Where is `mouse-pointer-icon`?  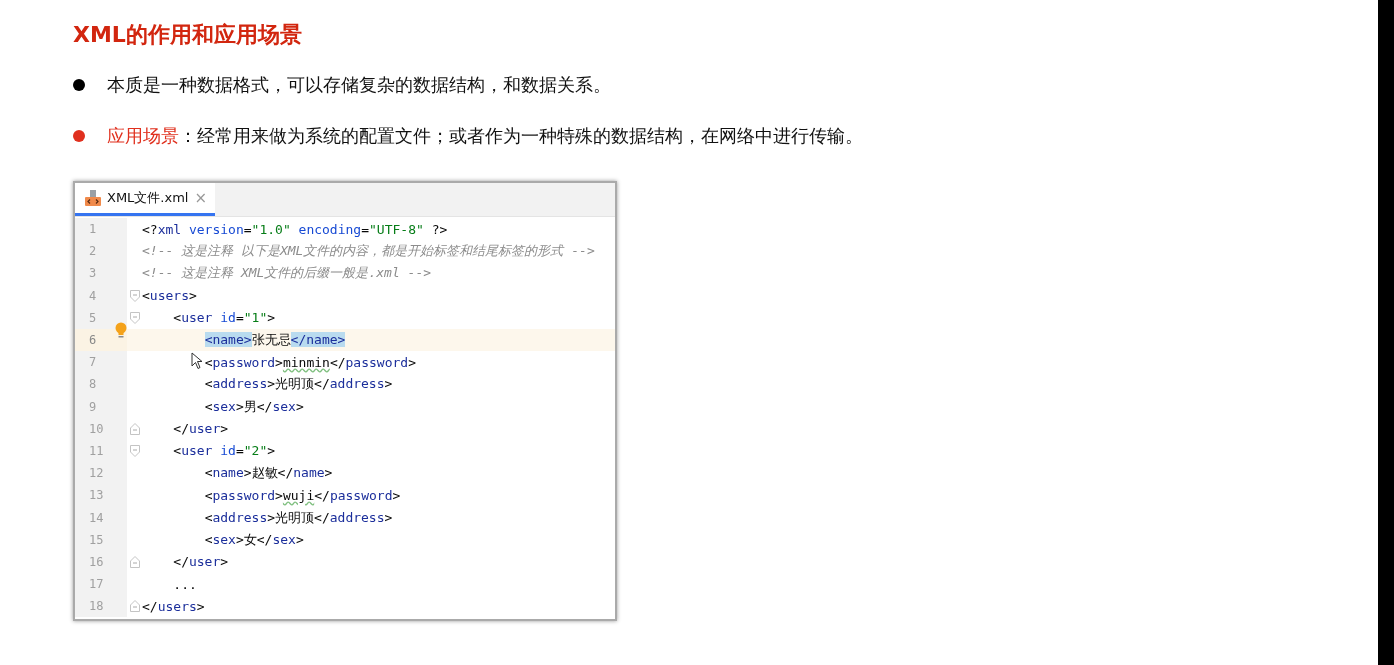 mouse-pointer-icon is located at coordinates (197, 361).